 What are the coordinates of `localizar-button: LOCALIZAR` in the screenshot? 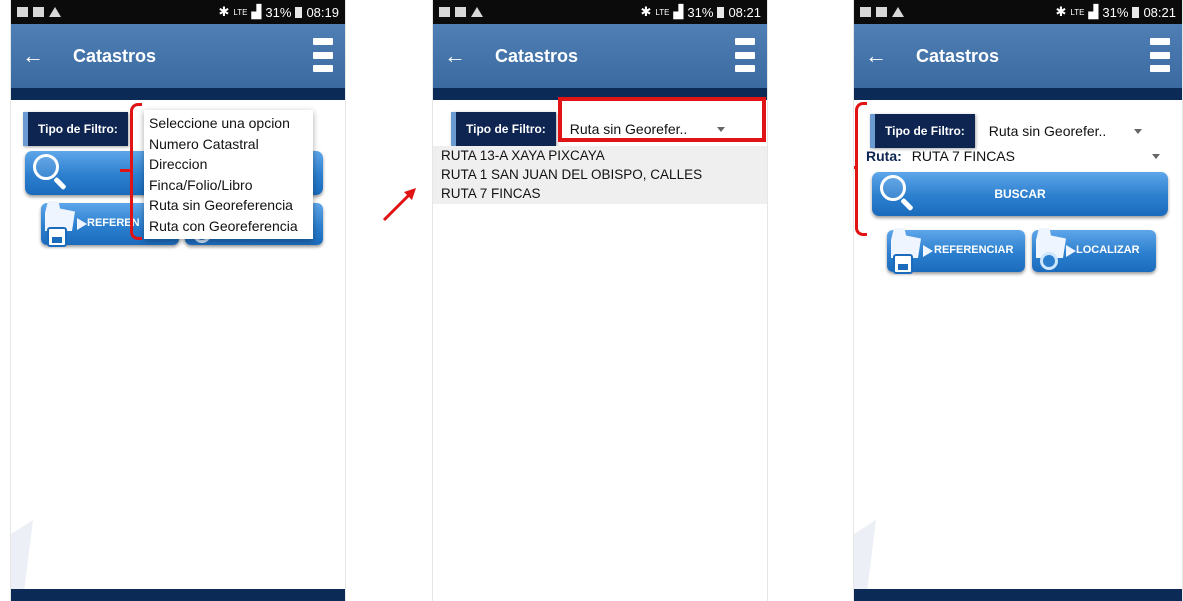 It's located at (1094, 251).